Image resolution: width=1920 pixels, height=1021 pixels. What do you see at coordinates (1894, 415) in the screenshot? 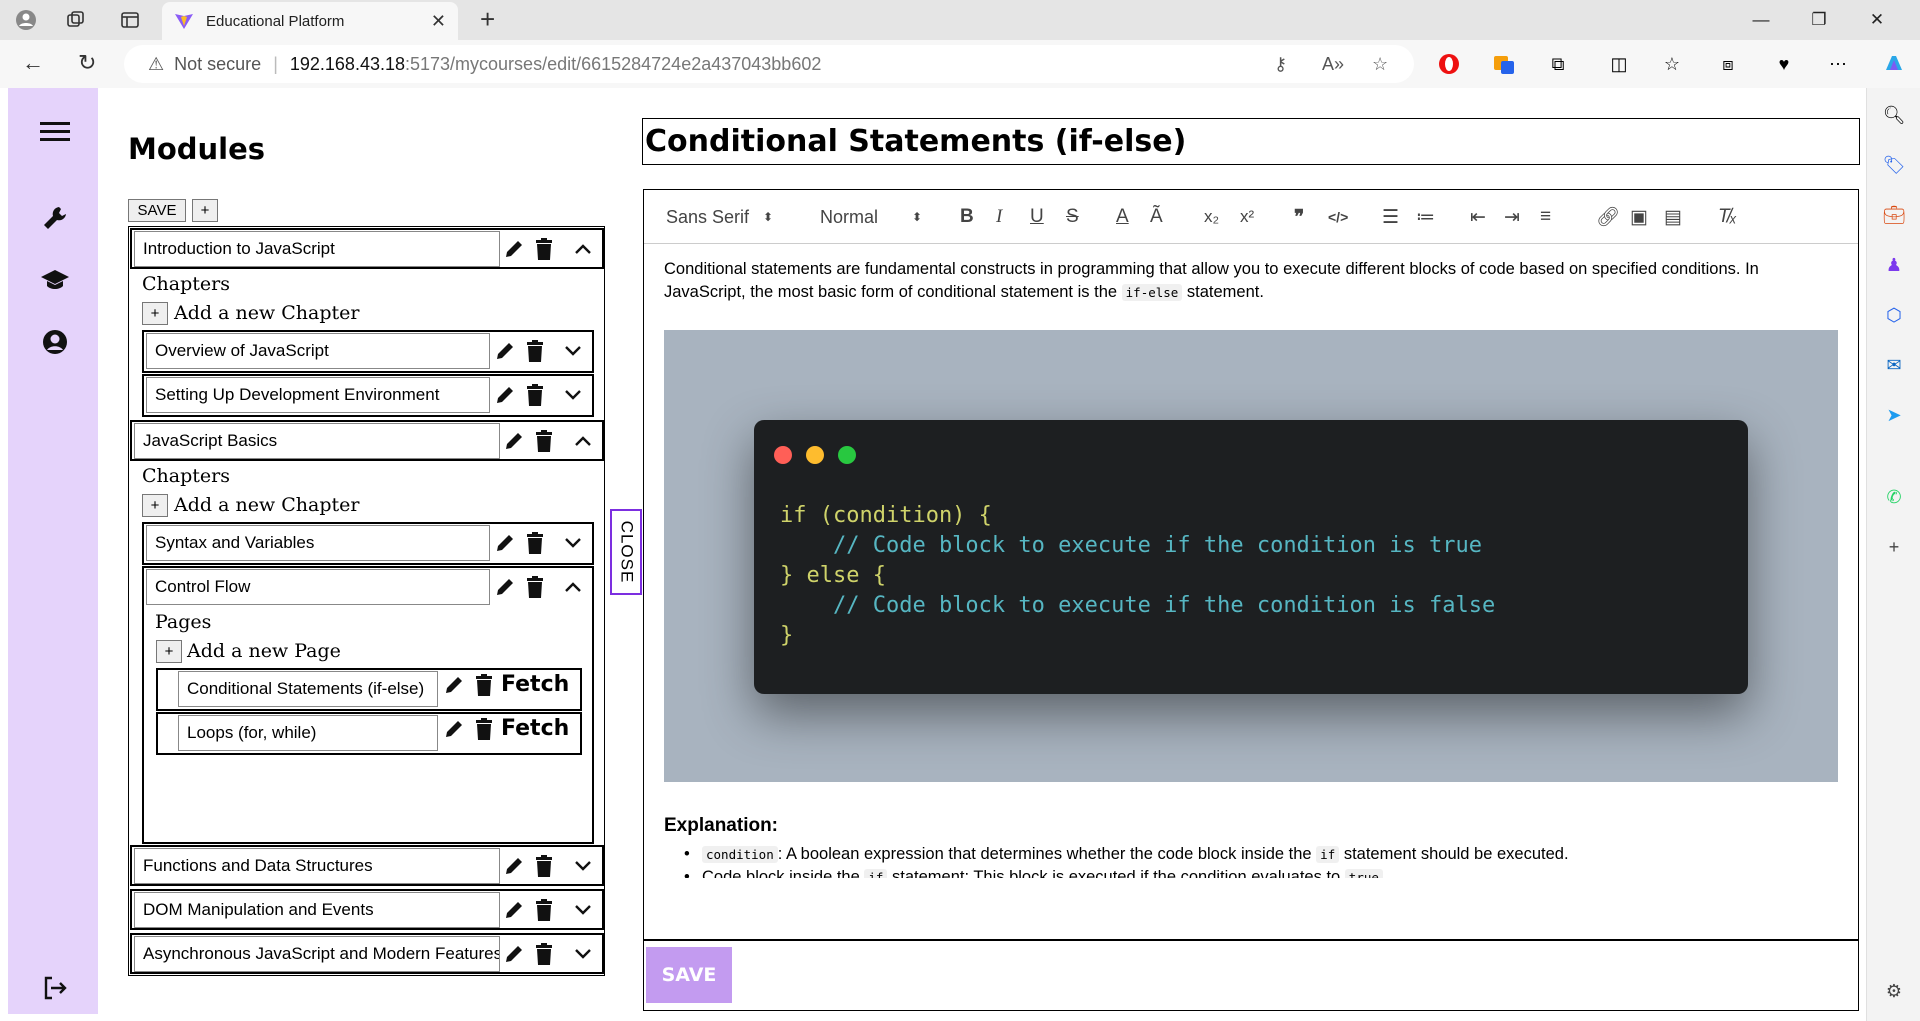
I see `send-icon: ➤` at bounding box center [1894, 415].